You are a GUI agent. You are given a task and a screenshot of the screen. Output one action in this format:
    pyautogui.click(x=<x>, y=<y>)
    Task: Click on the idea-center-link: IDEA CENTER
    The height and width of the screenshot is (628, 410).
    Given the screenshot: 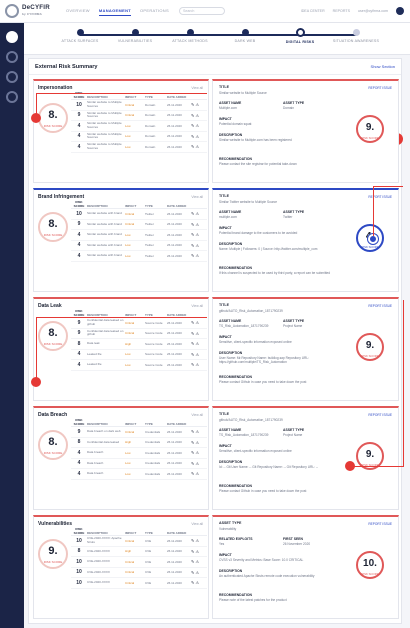 What is the action you would take?
    pyautogui.click(x=313, y=11)
    